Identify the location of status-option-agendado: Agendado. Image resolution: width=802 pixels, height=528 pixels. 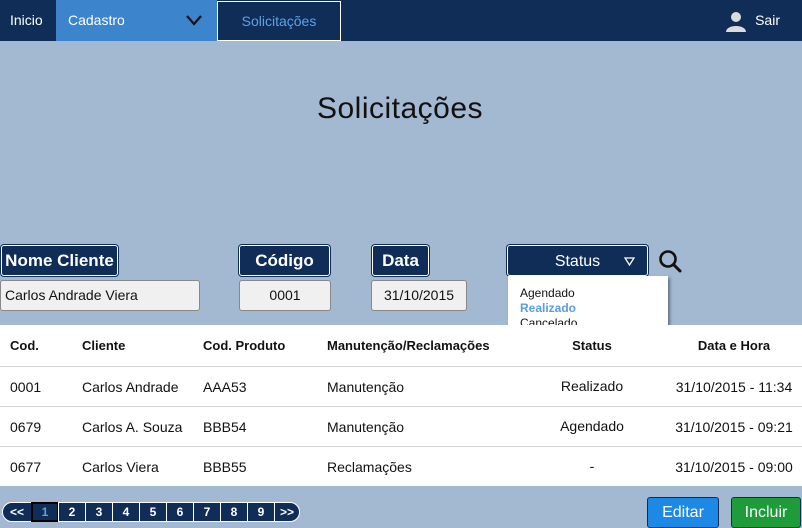
(594, 293).